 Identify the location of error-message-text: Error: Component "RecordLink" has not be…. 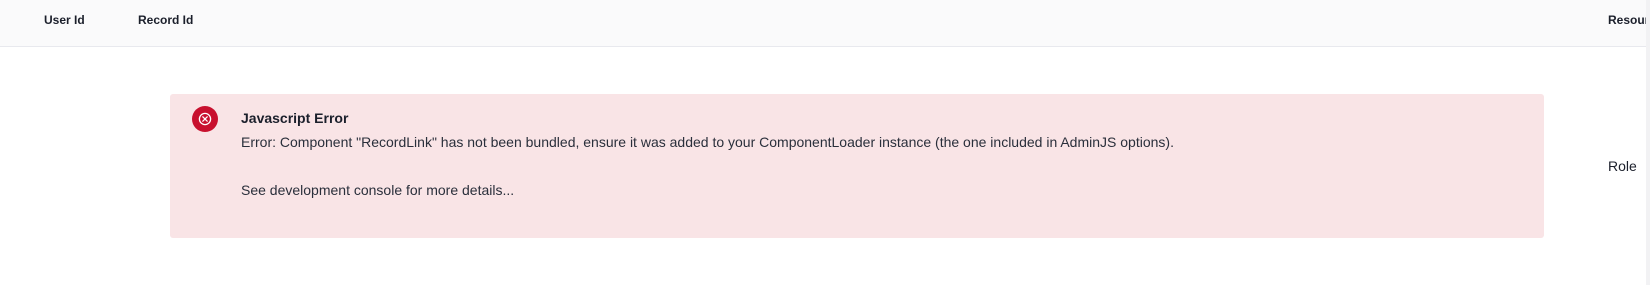
(707, 142).